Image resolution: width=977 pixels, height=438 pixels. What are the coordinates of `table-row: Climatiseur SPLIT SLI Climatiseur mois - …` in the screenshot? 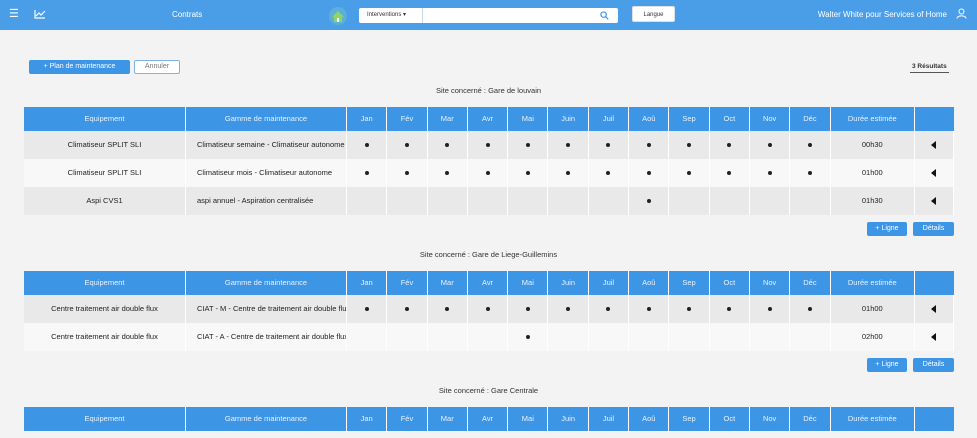 It's located at (489, 173).